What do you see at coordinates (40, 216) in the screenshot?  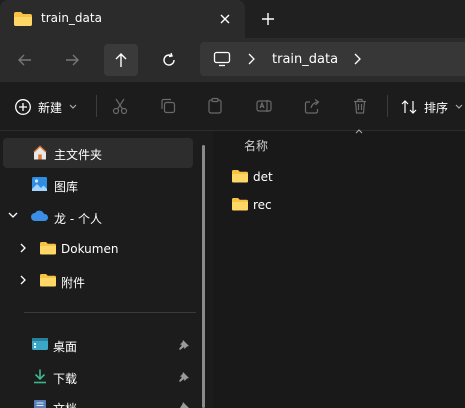 I see `cloud-icon` at bounding box center [40, 216].